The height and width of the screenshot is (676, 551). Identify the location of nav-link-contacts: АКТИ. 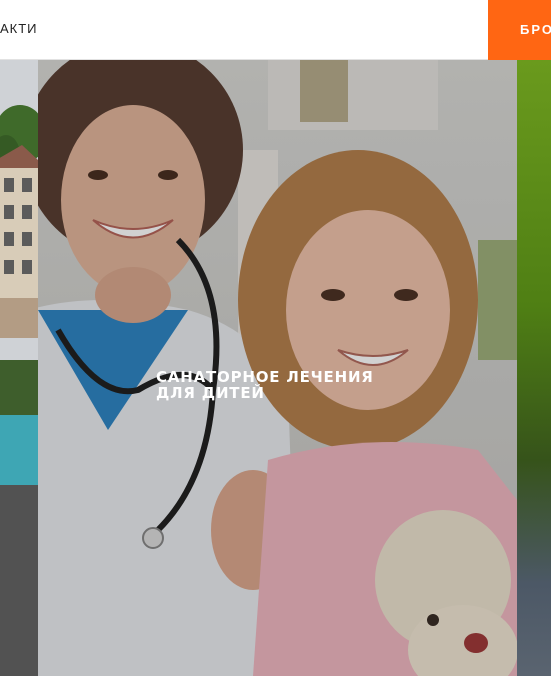
(19, 28).